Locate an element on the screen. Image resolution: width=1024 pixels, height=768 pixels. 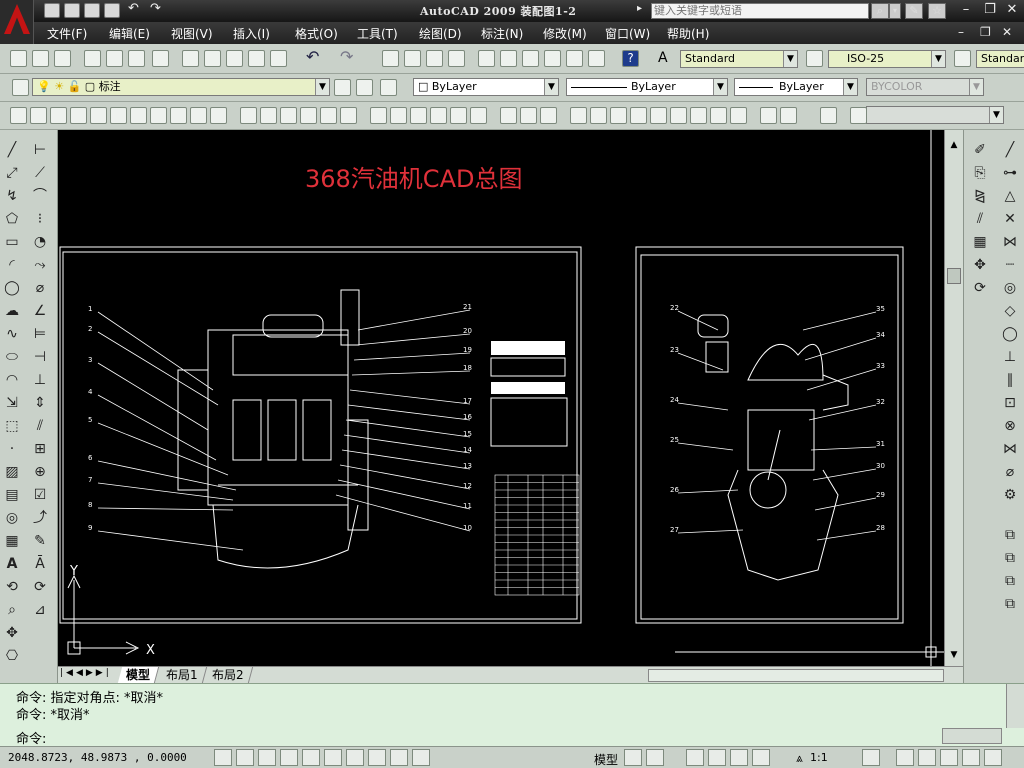
modeling-tool-1-icon is located at coordinates (18, 115).